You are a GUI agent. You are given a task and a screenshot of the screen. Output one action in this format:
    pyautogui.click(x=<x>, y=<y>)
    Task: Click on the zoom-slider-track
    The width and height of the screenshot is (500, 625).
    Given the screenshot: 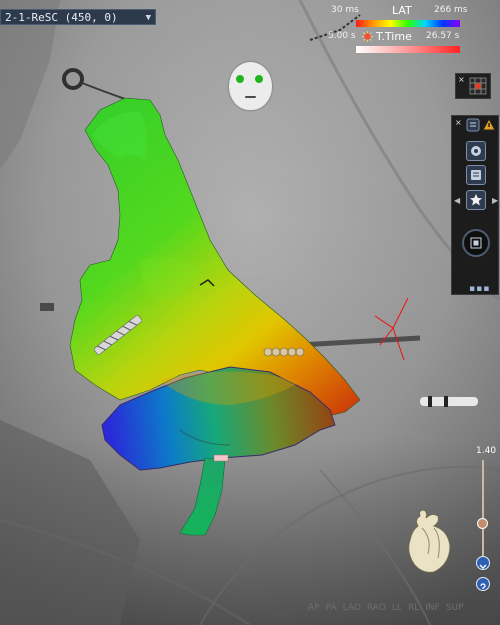 What is the action you would take?
    pyautogui.click(x=483, y=508)
    